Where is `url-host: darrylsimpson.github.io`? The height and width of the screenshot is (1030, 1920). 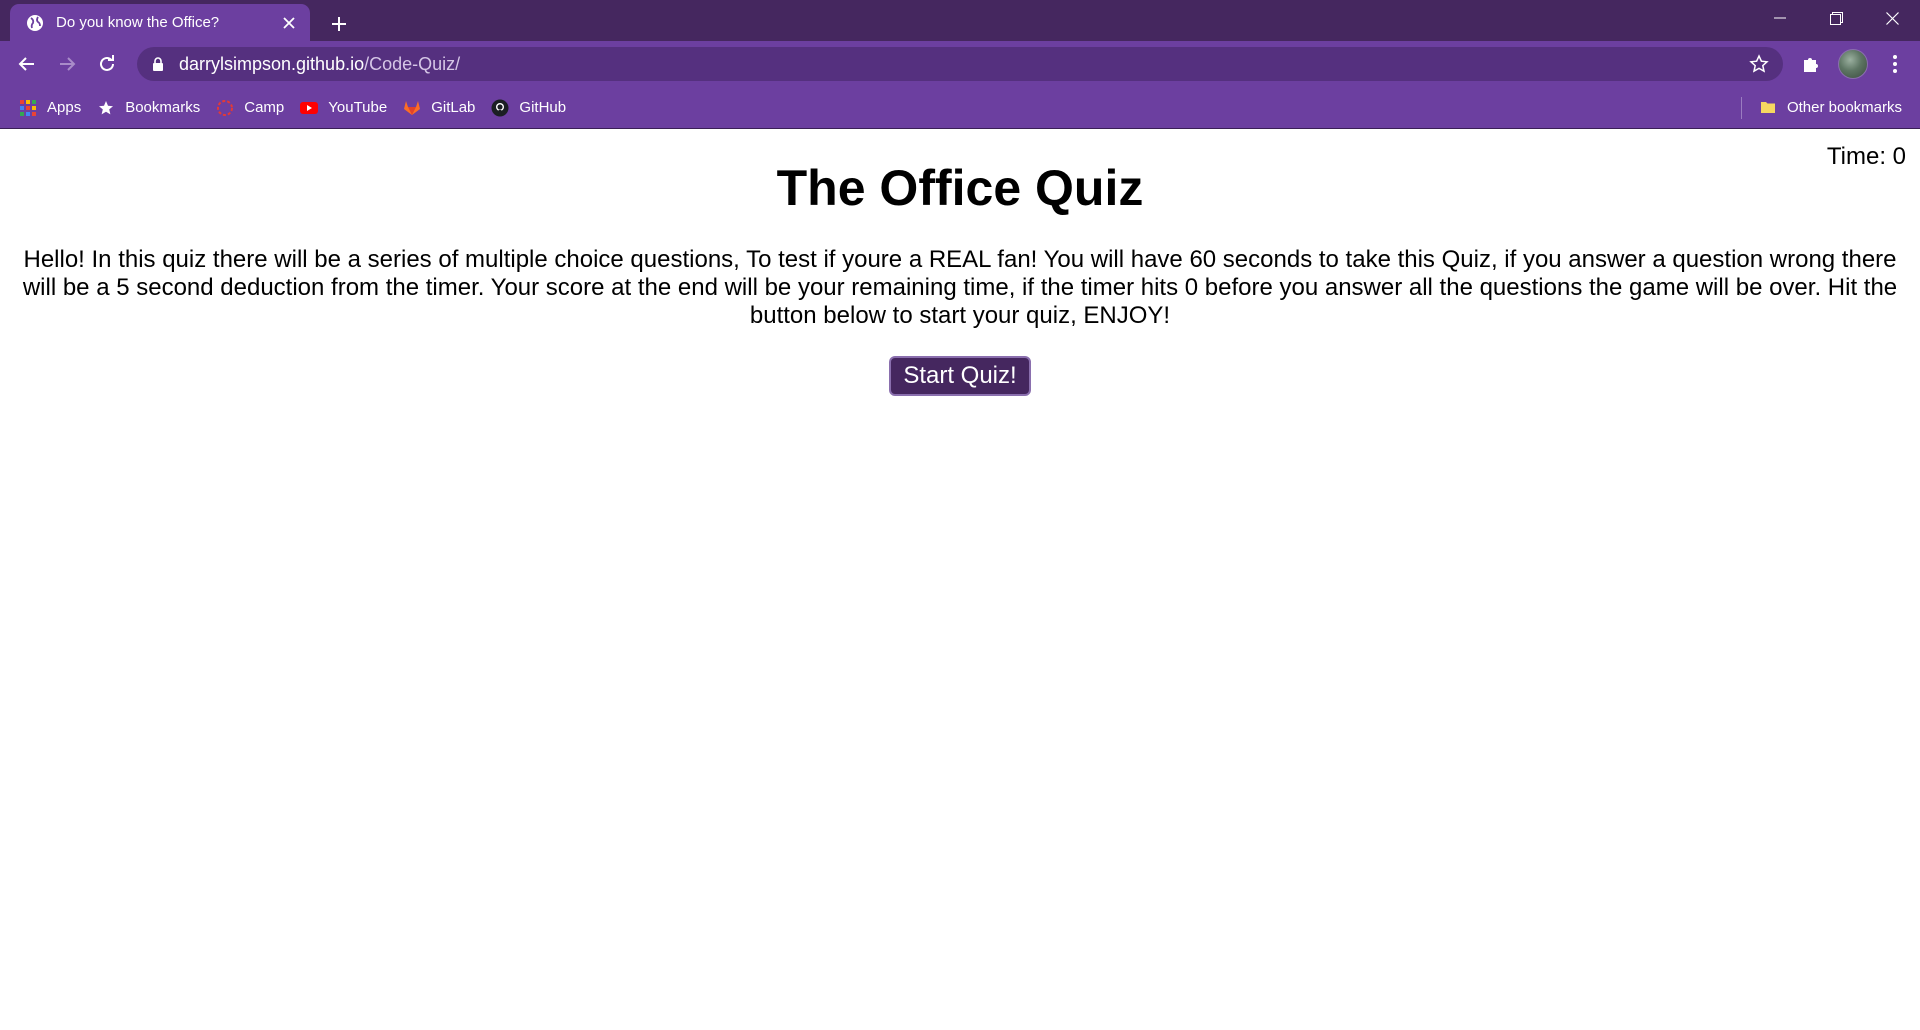
url-host: darrylsimpson.github.io is located at coordinates (272, 63).